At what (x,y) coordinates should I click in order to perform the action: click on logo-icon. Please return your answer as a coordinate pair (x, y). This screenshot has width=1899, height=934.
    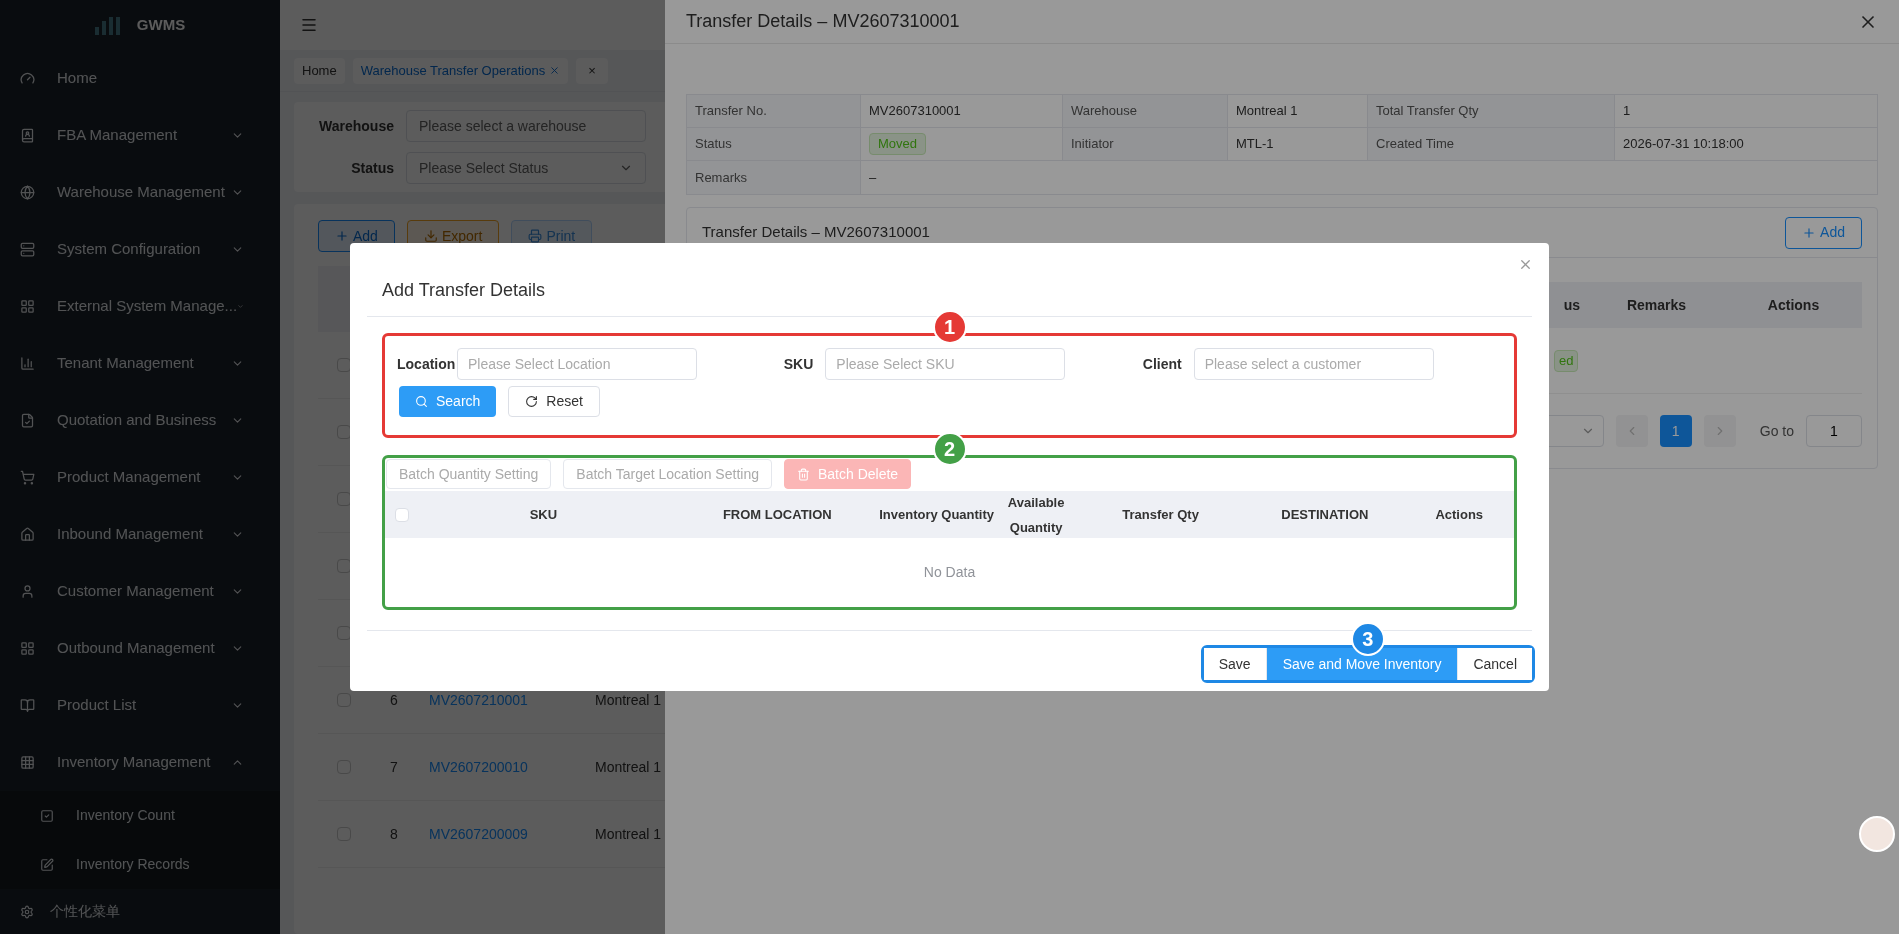
    Looking at the image, I should click on (107, 25).